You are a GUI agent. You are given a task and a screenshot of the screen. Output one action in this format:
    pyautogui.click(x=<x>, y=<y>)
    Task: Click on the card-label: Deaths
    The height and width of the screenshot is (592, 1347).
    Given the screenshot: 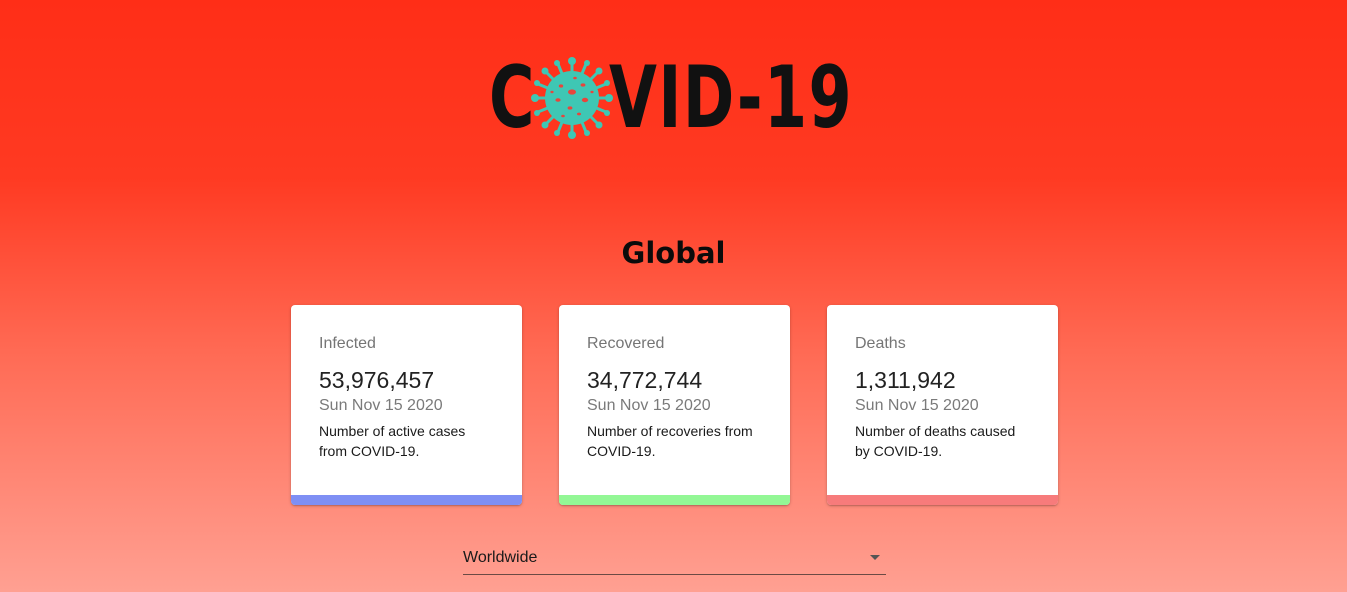 What is the action you would take?
    pyautogui.click(x=880, y=343)
    